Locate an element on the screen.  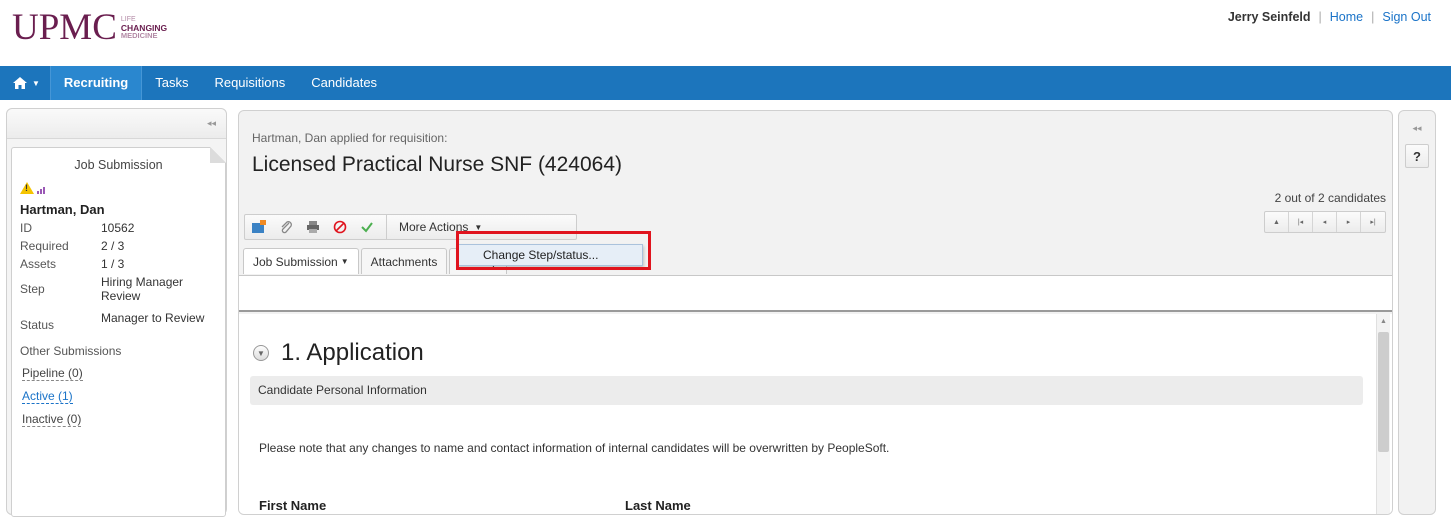
logo-tag-line3: MEDICINE is located at coordinates (139, 35).